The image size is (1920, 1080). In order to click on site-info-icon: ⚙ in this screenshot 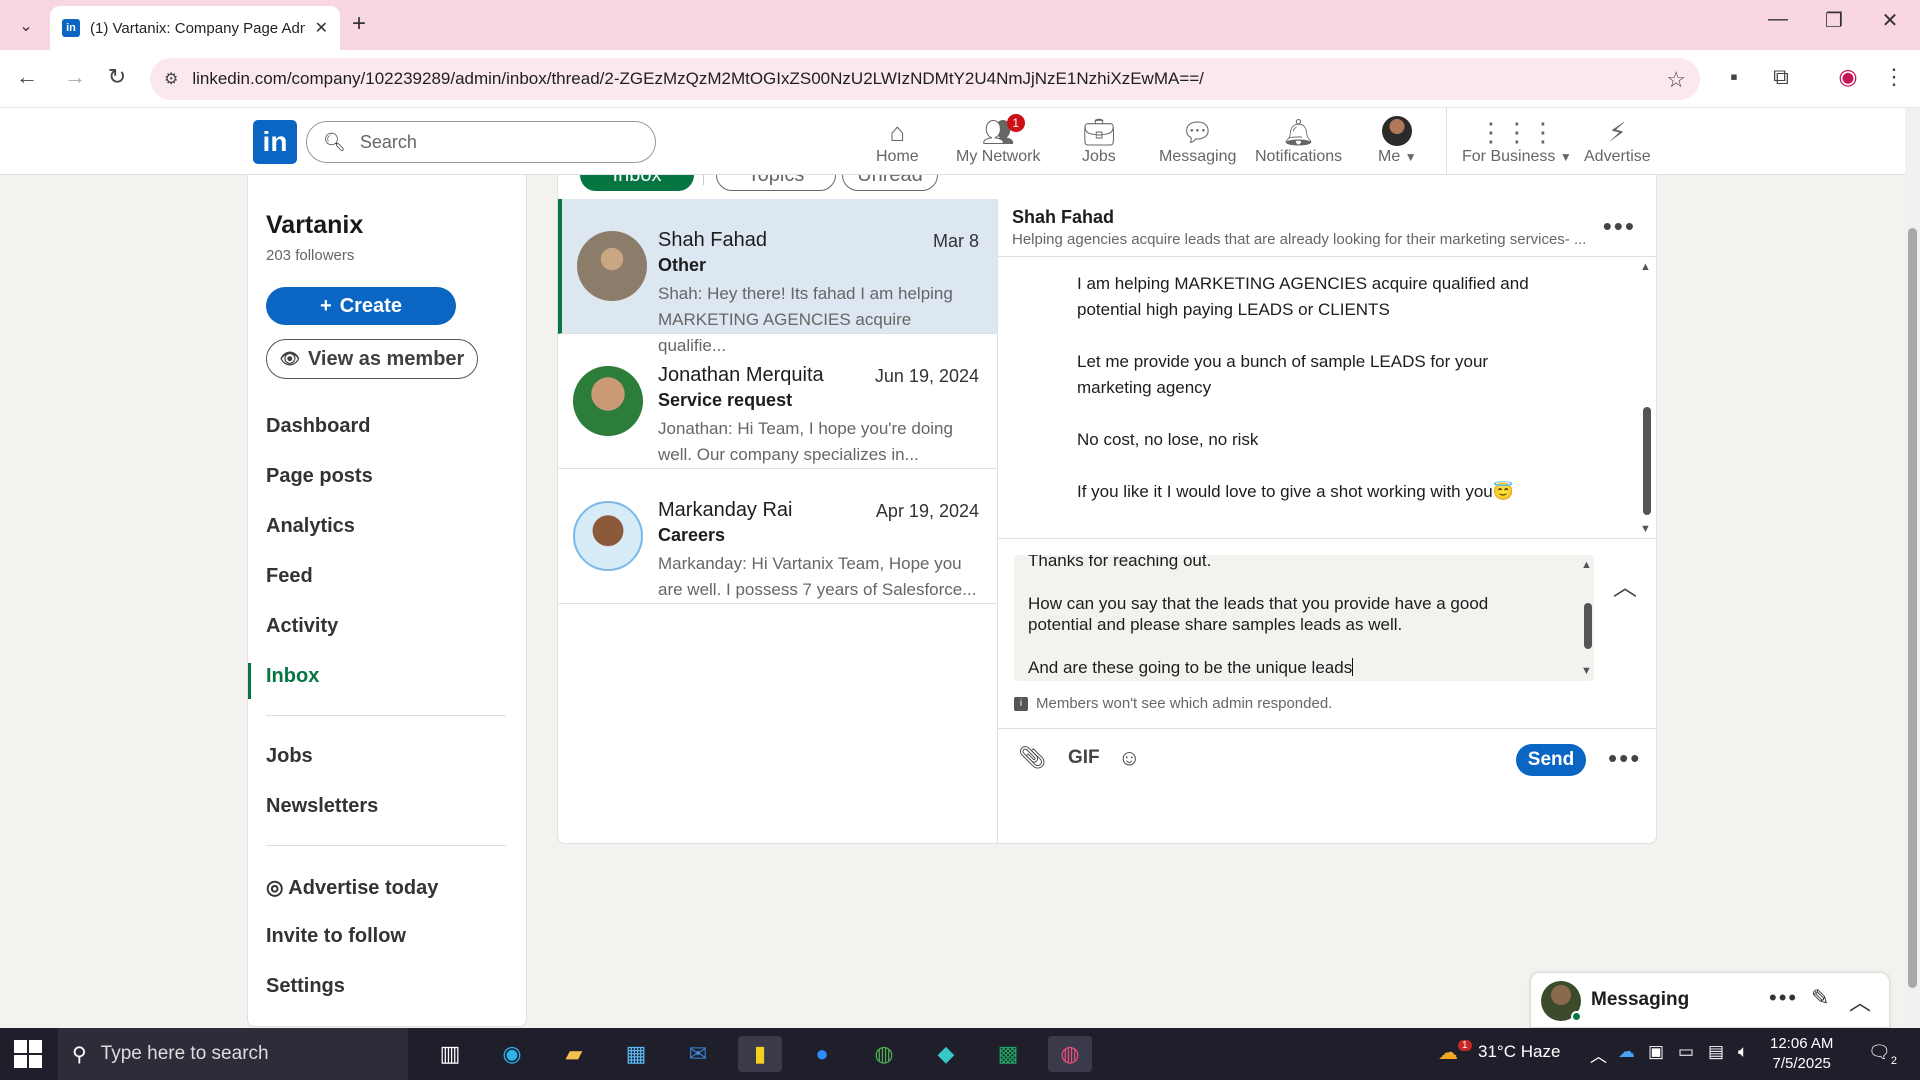, I will do `click(171, 79)`.